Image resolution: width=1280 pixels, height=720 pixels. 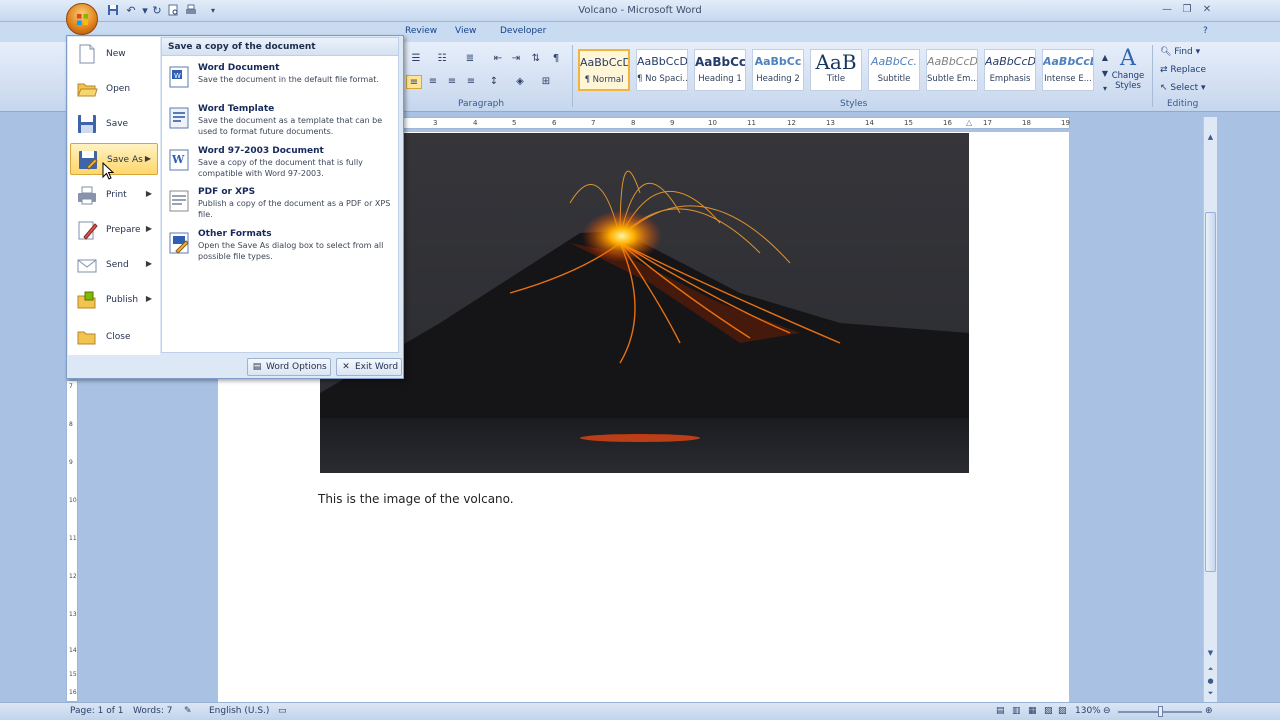 What do you see at coordinates (173, 11) in the screenshot?
I see `print-preview-icon` at bounding box center [173, 11].